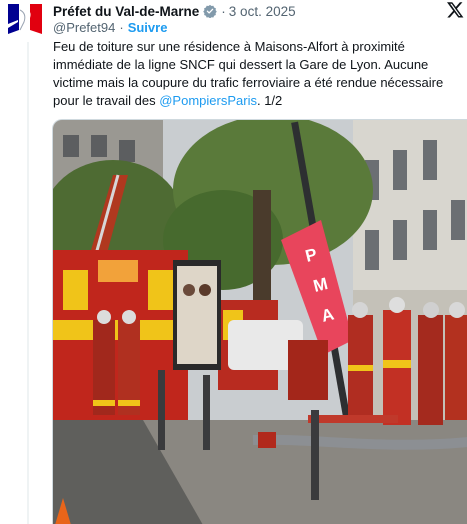 This screenshot has width=467, height=524. Describe the element at coordinates (269, 100) in the screenshot. I see `tweet-text-part2: . 1/2` at that location.